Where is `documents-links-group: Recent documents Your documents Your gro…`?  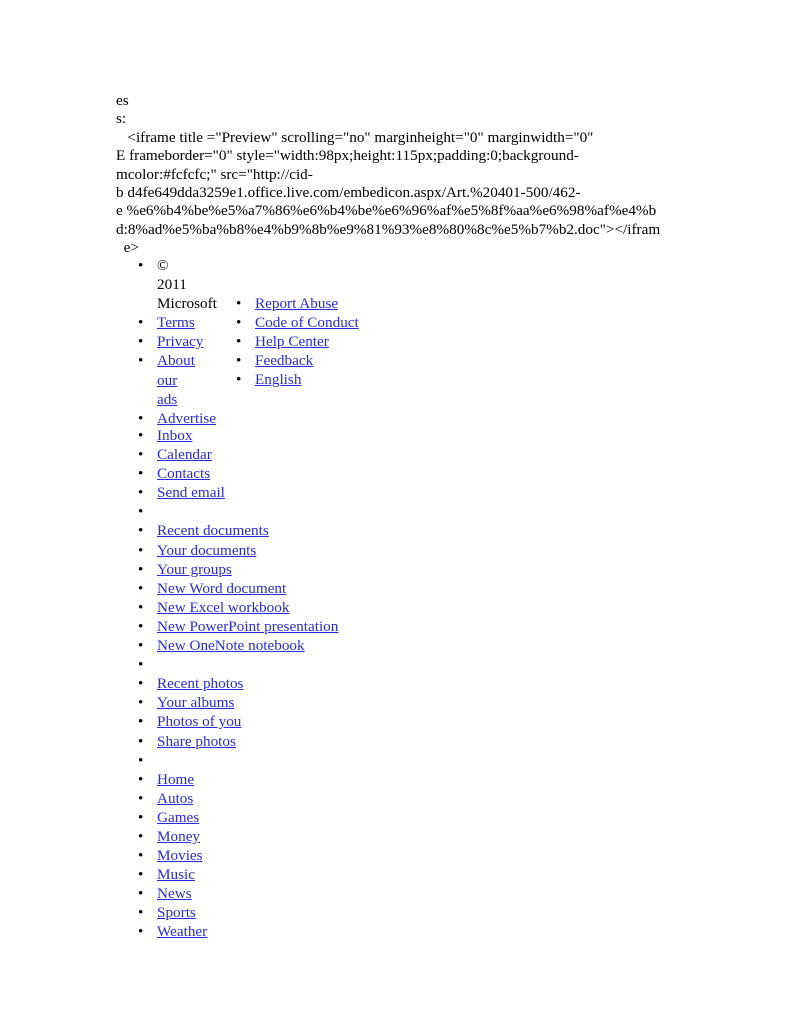 documents-links-group: Recent documents Your documents Your gro… is located at coordinates (255, 597).